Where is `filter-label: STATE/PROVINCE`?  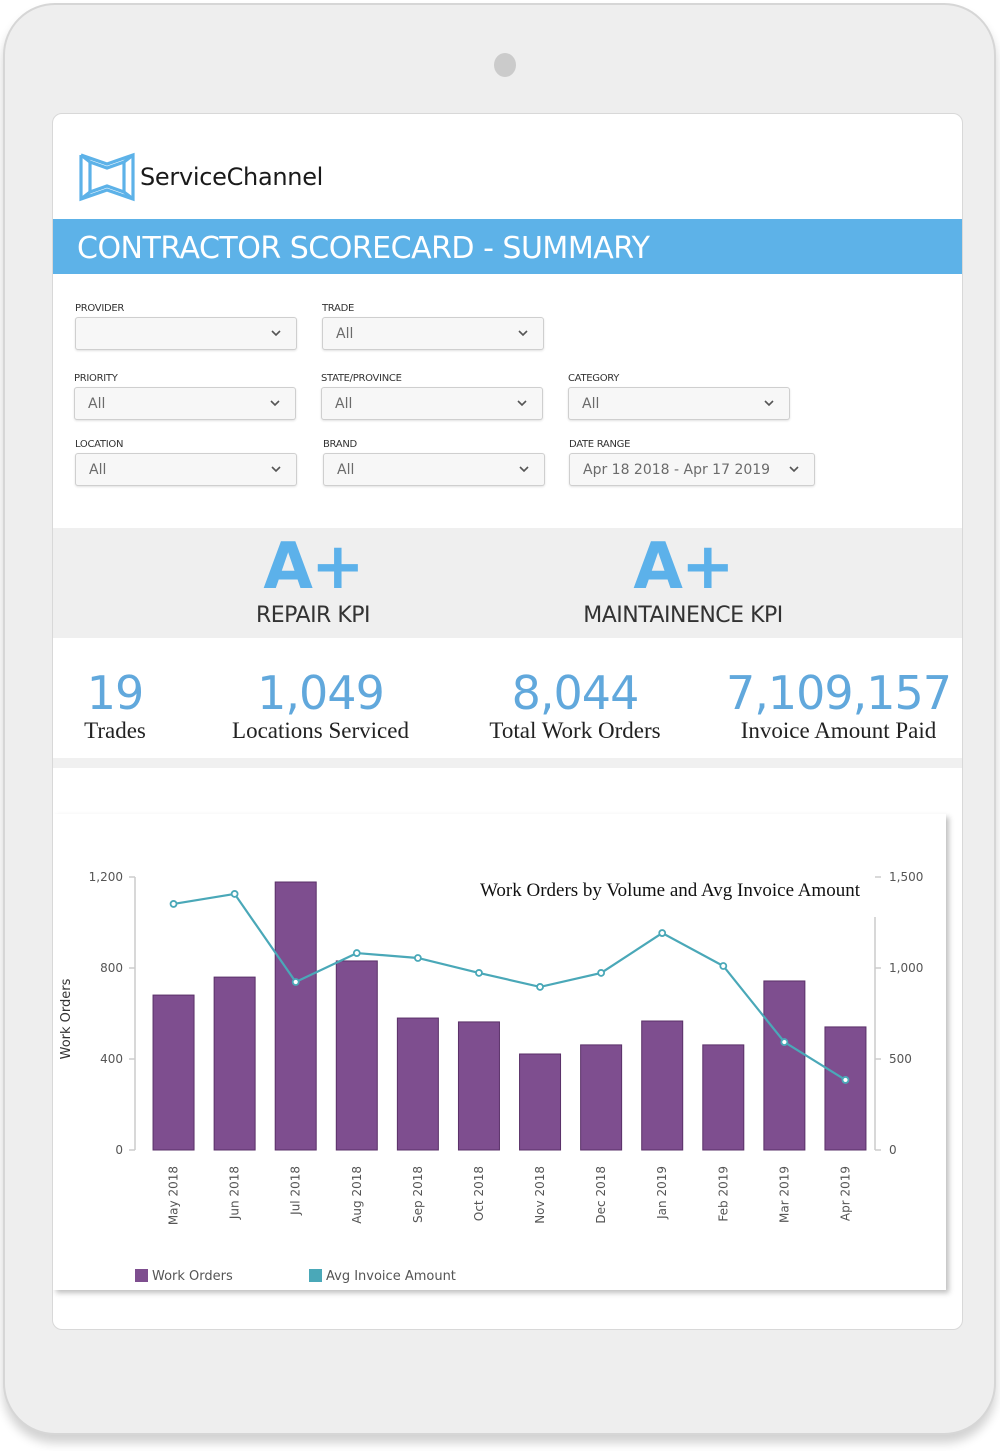 filter-label: STATE/PROVINCE is located at coordinates (361, 378).